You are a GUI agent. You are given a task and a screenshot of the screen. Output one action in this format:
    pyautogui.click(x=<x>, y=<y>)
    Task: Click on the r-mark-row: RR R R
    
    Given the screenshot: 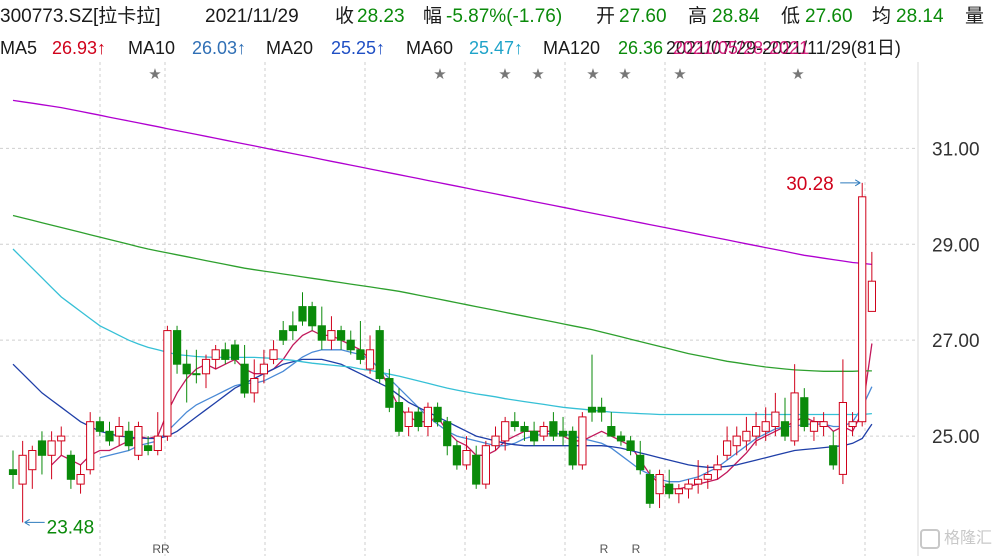 What is the action you would take?
    pyautogui.click(x=396, y=549)
    